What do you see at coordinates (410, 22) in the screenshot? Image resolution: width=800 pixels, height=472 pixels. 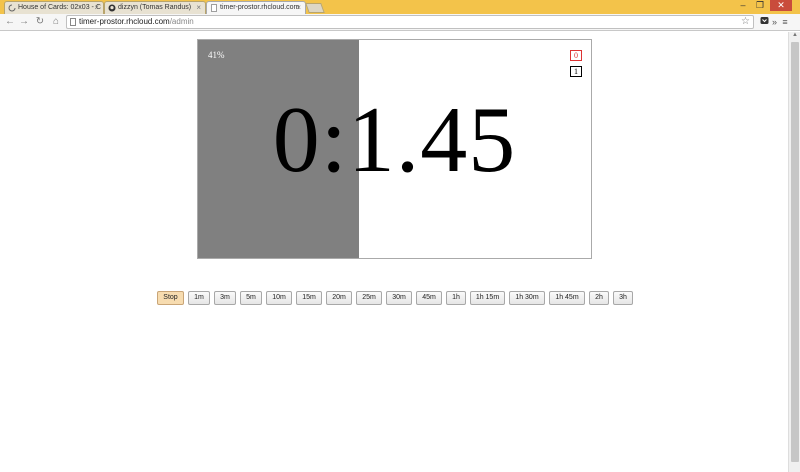 I see `address-bar: timer-prostor.rhcloud.com/admin ☆` at bounding box center [410, 22].